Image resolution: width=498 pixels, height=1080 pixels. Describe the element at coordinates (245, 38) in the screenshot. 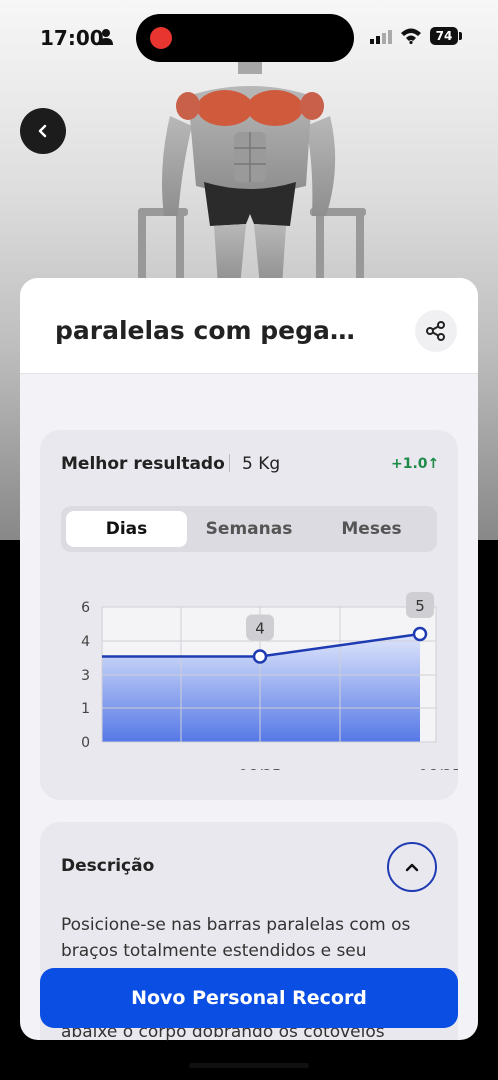

I see `dynamic-island` at that location.